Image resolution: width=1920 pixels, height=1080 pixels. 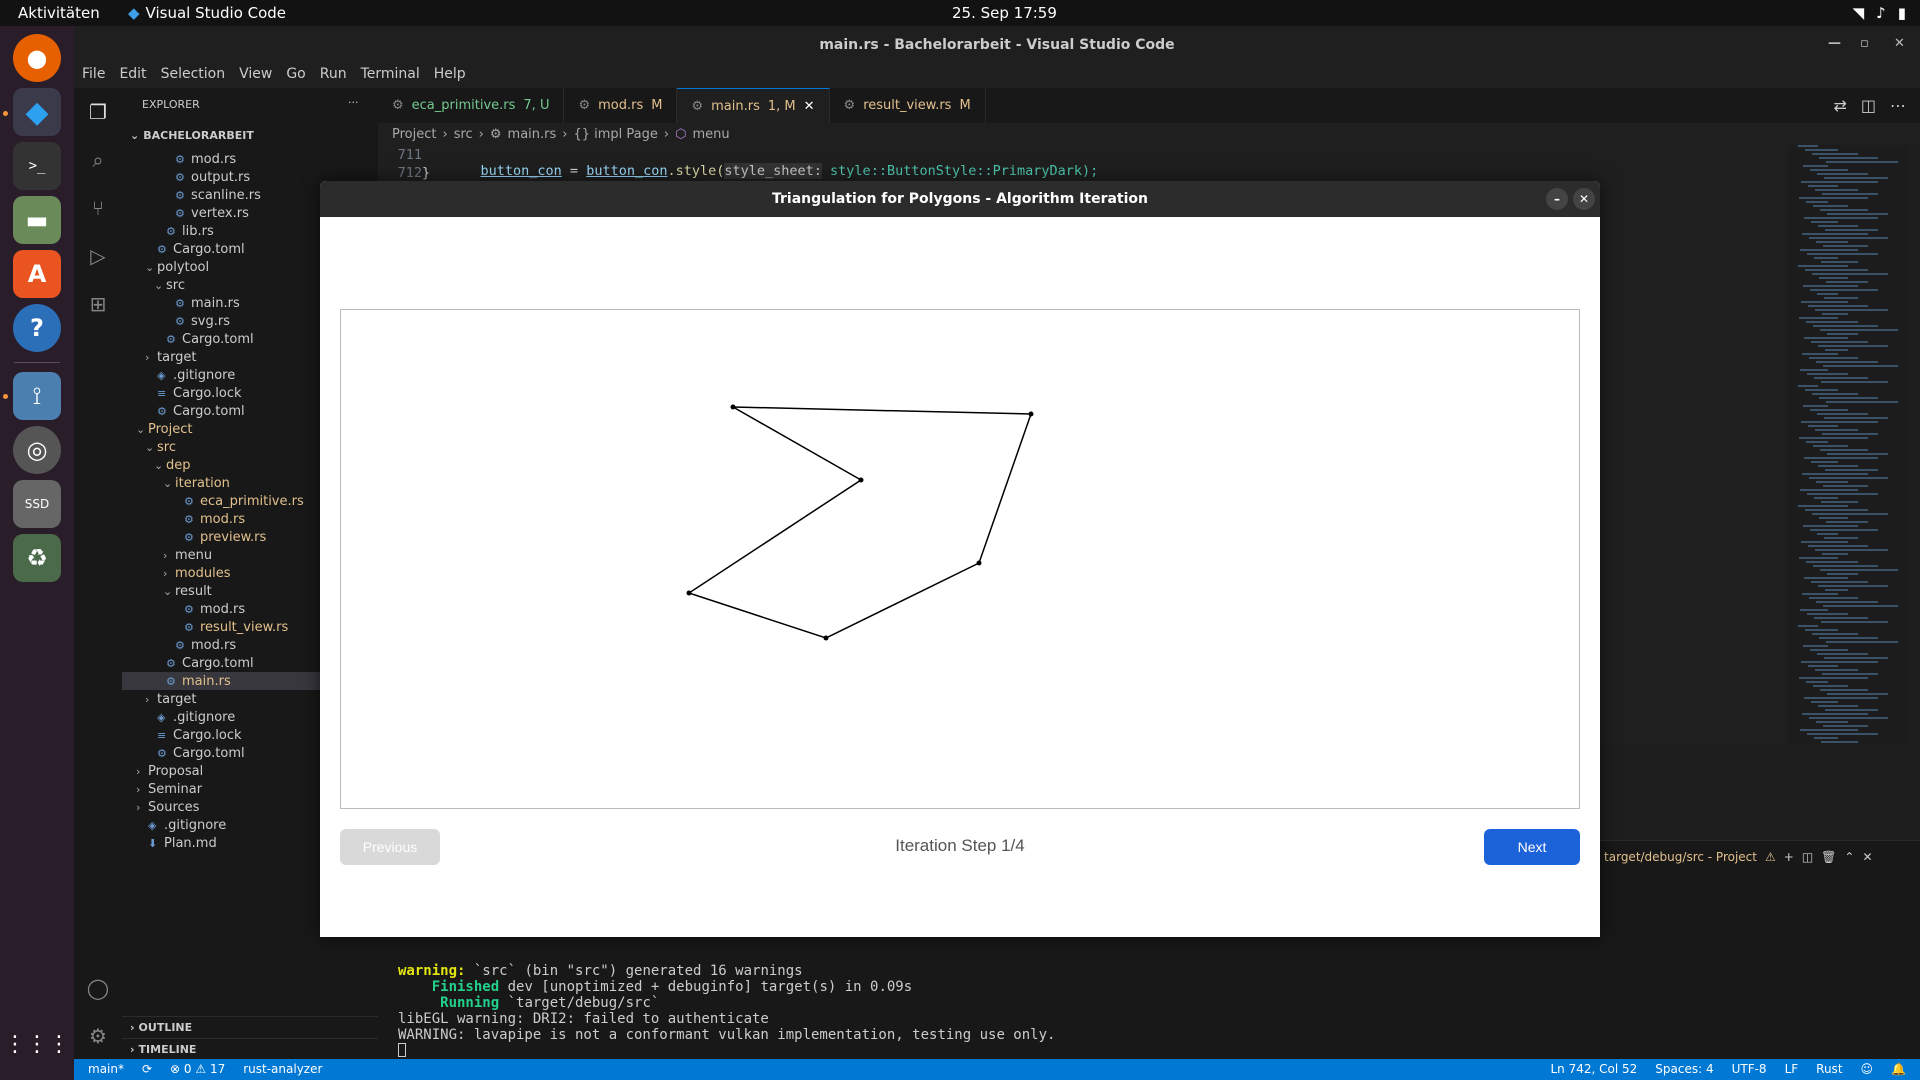 What do you see at coordinates (207, 13) in the screenshot?
I see `app-menu: ◆ Visual Studio Code` at bounding box center [207, 13].